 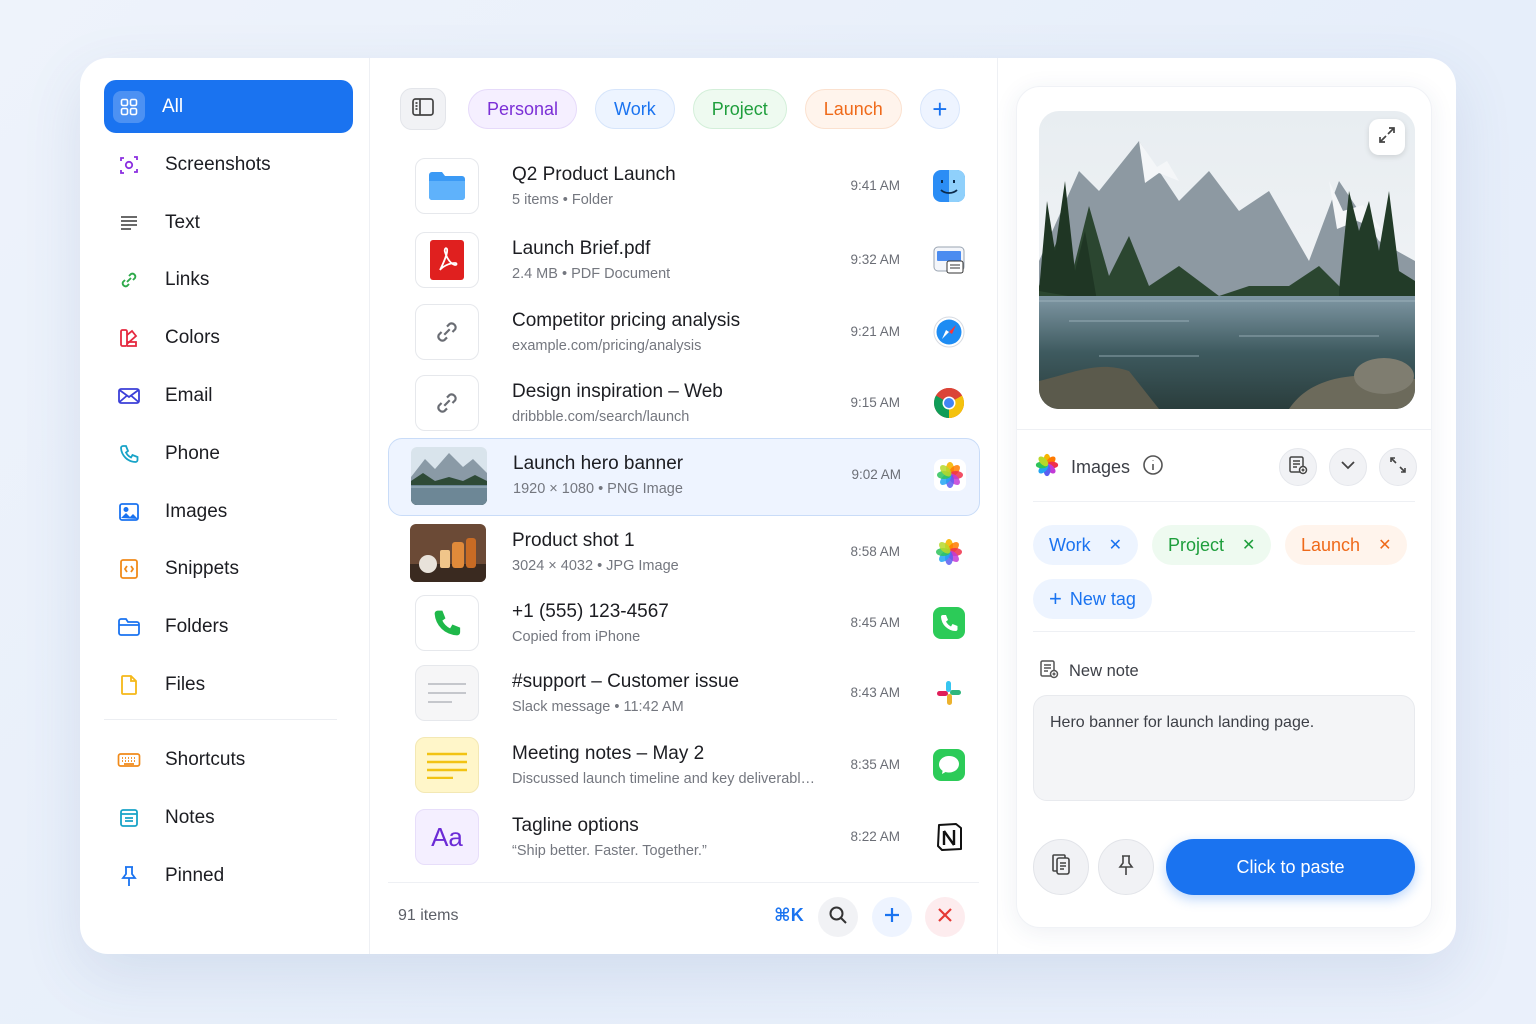 What do you see at coordinates (228, 627) in the screenshot?
I see `sidebar-item-folders: Folders` at bounding box center [228, 627].